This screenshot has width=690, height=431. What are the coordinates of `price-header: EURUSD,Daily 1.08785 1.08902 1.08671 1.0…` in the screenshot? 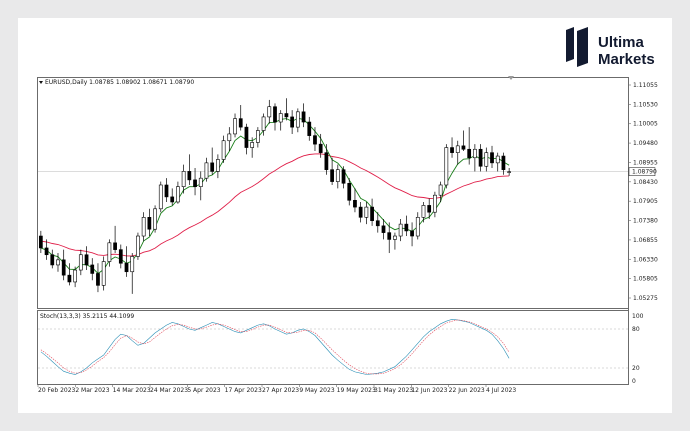 It's located at (119, 82).